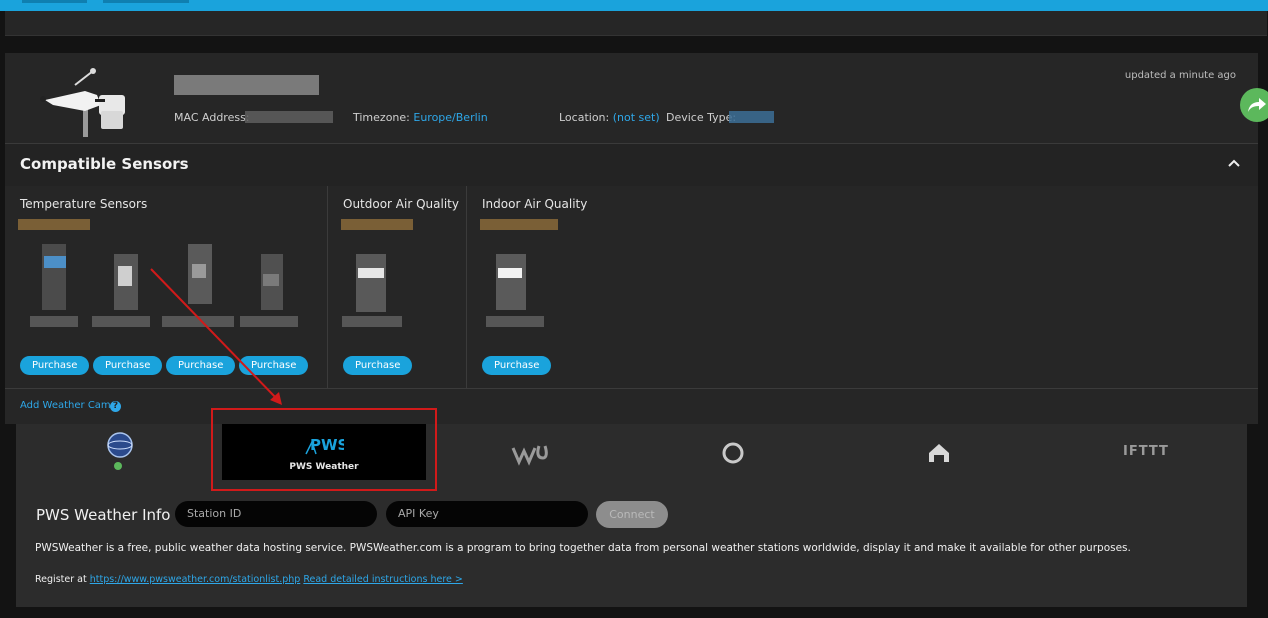 This screenshot has height=618, width=1268. What do you see at coordinates (383, 579) in the screenshot?
I see `instructions-link: Read detailed instructions here >` at bounding box center [383, 579].